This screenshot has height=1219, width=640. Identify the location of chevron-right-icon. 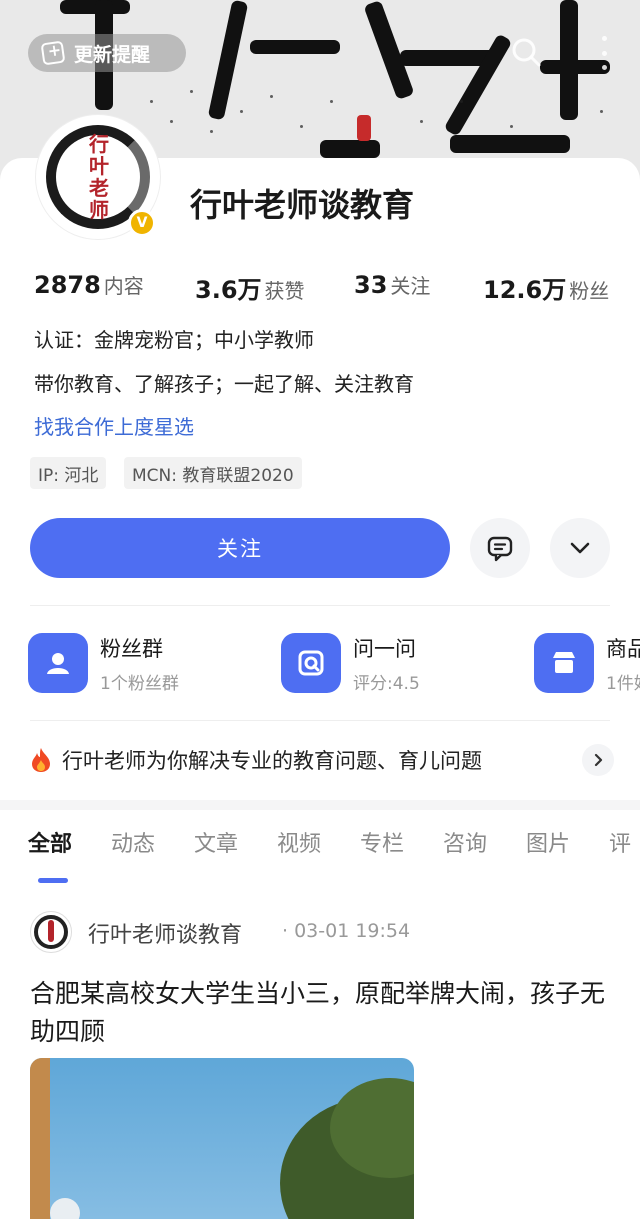
(598, 760).